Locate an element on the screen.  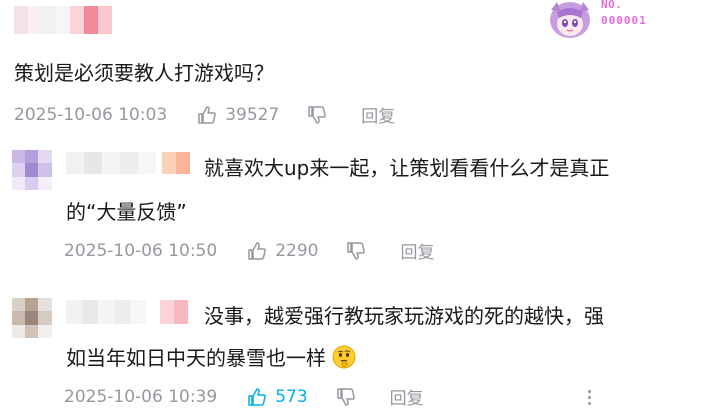
badge-avatar-icon is located at coordinates (570, 20).